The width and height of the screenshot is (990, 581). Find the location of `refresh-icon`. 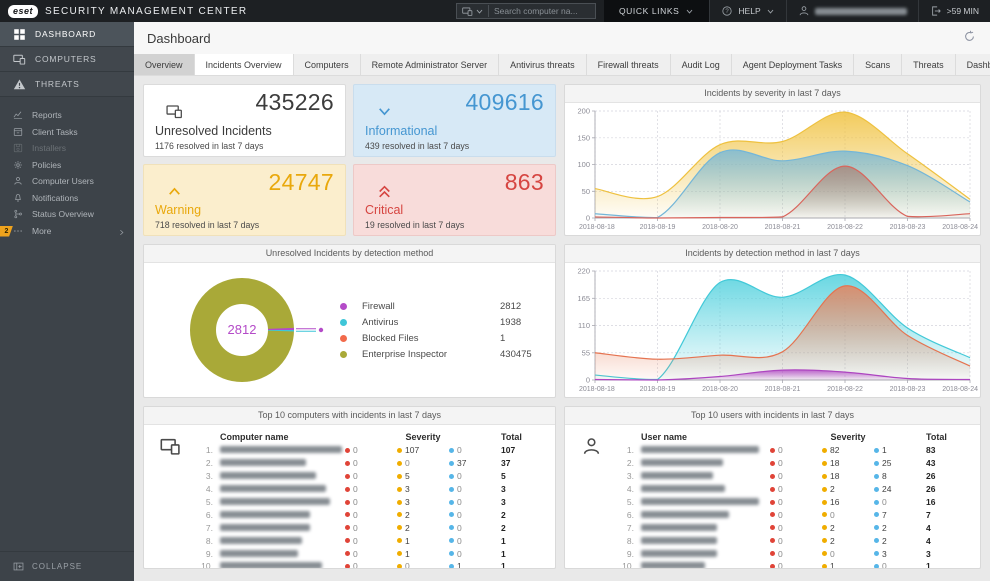

refresh-icon is located at coordinates (969, 36).